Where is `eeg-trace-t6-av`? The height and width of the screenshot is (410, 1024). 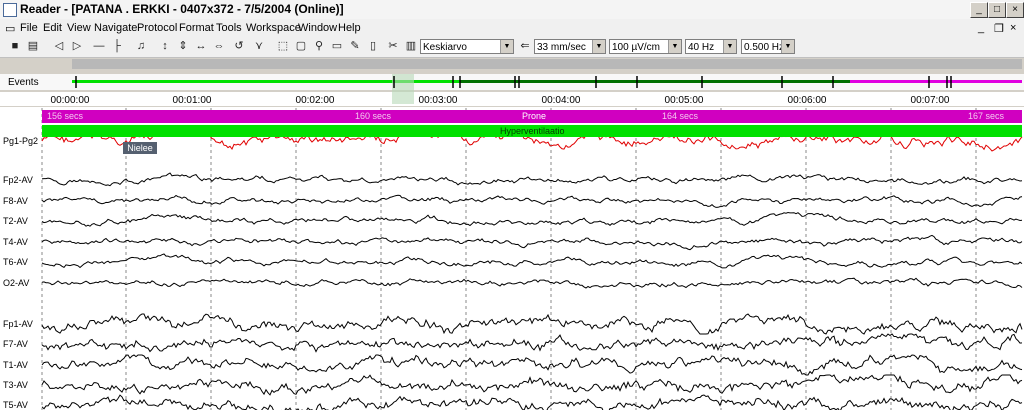
eeg-trace-t6-av is located at coordinates (532, 261).